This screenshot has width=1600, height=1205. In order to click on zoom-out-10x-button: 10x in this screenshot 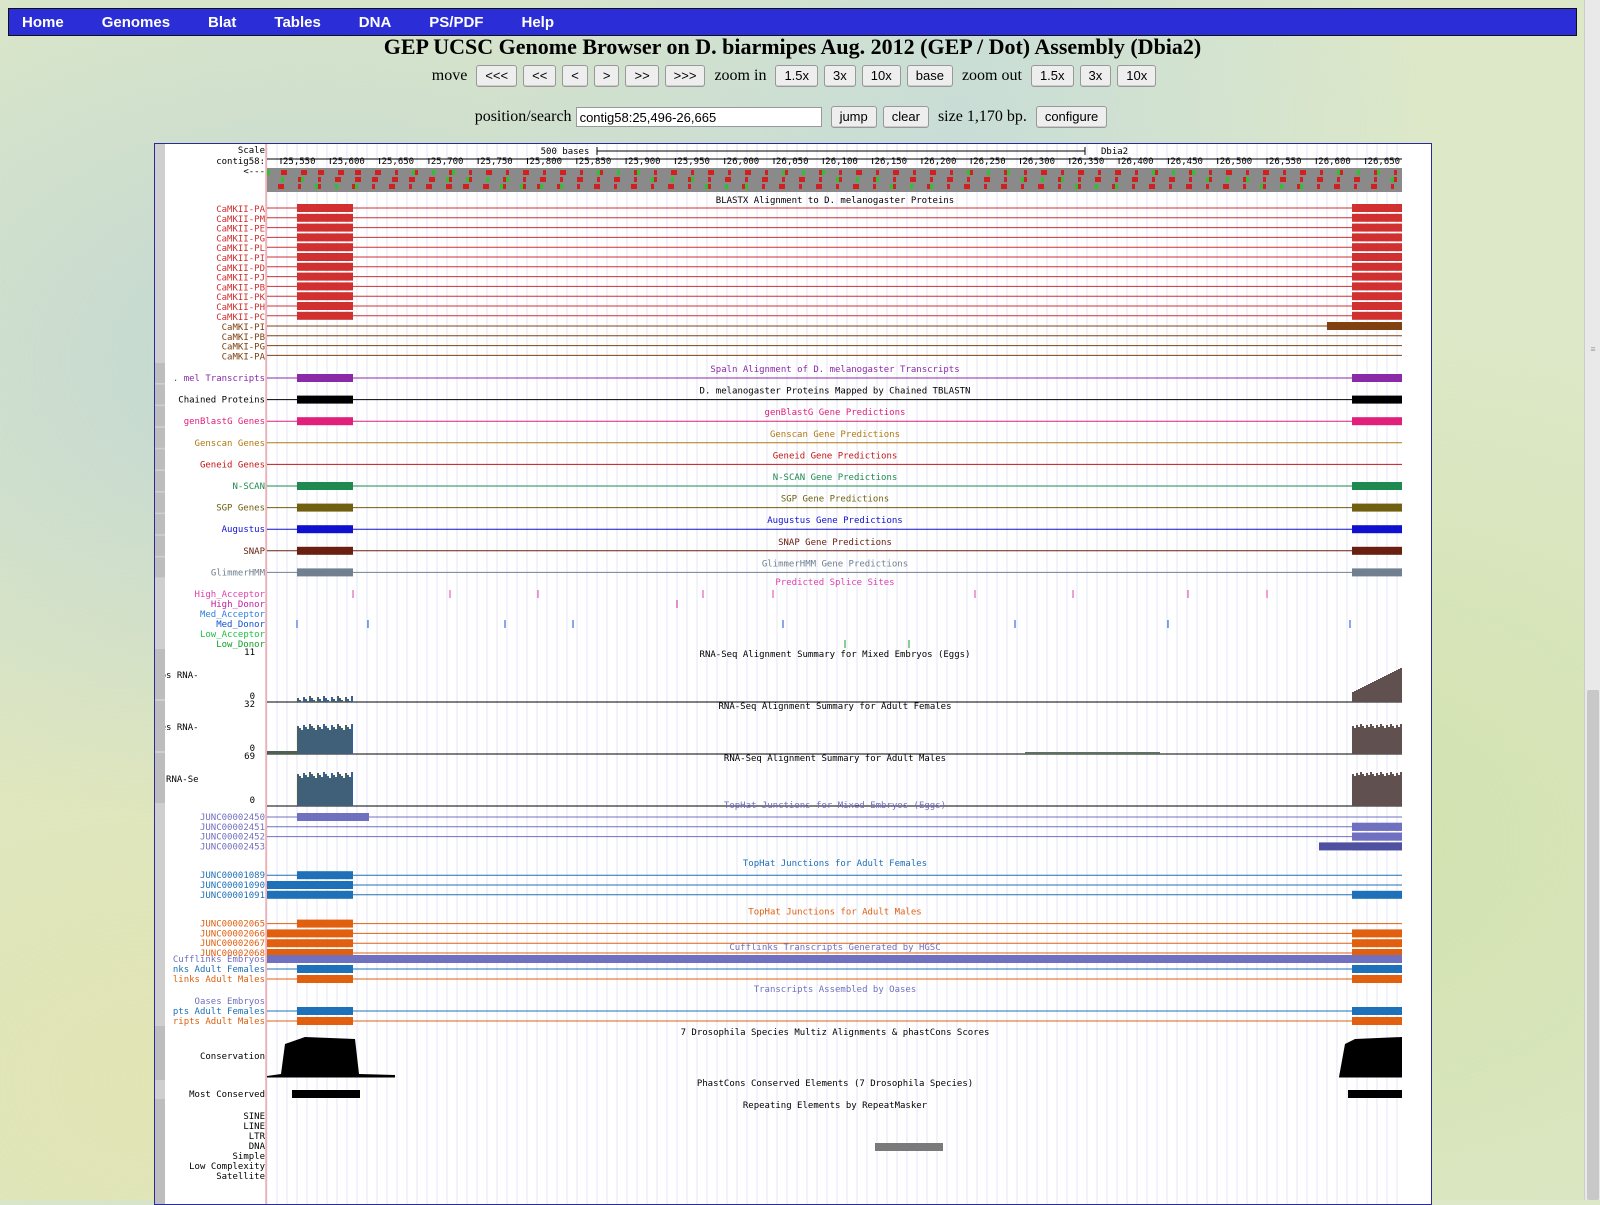, I will do `click(1137, 76)`.